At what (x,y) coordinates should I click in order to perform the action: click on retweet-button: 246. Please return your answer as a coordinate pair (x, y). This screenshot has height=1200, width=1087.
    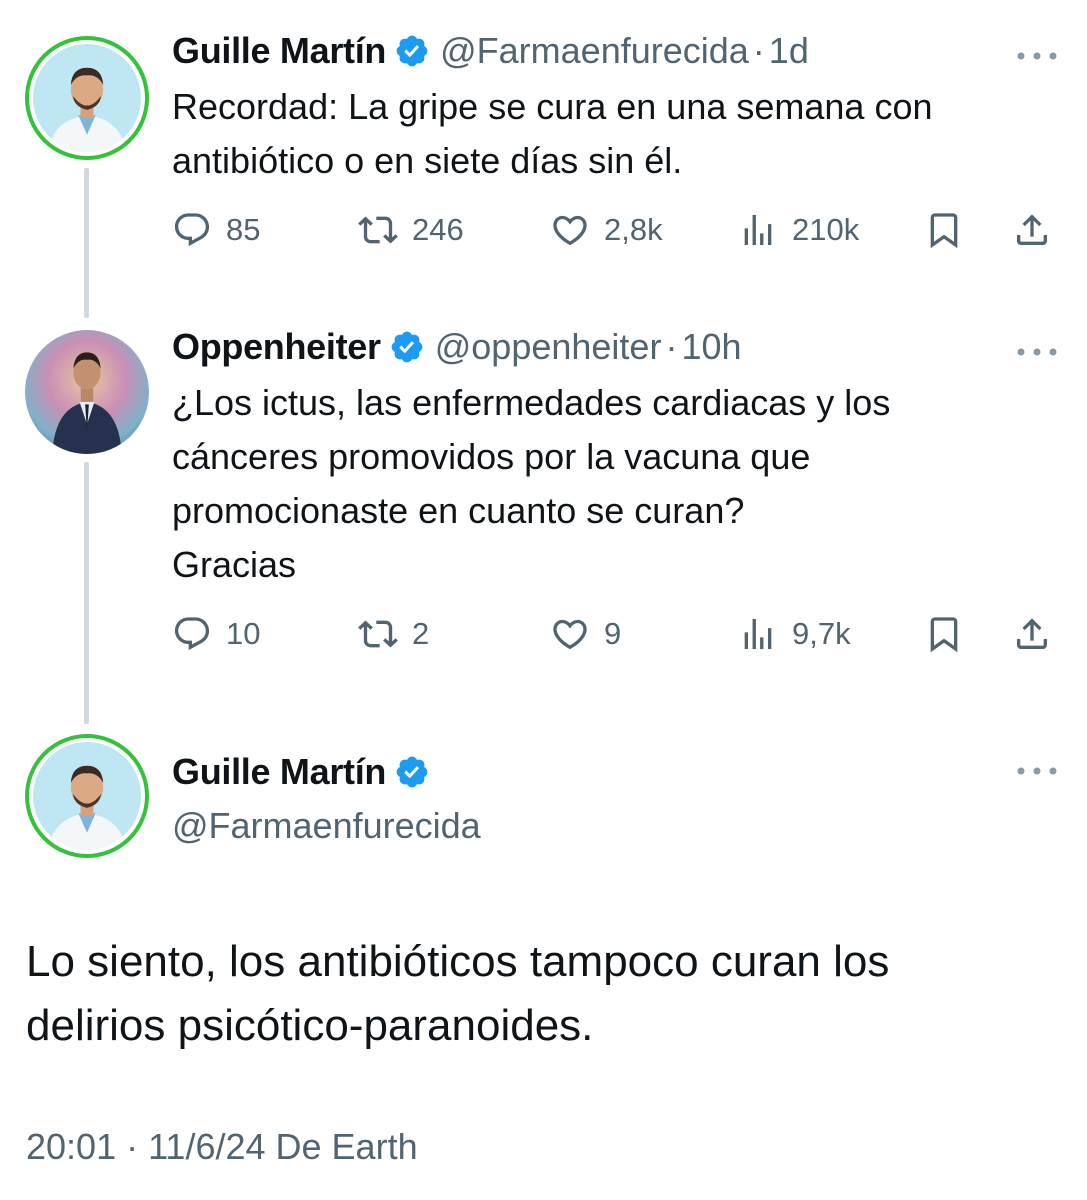
    Looking at the image, I should click on (411, 230).